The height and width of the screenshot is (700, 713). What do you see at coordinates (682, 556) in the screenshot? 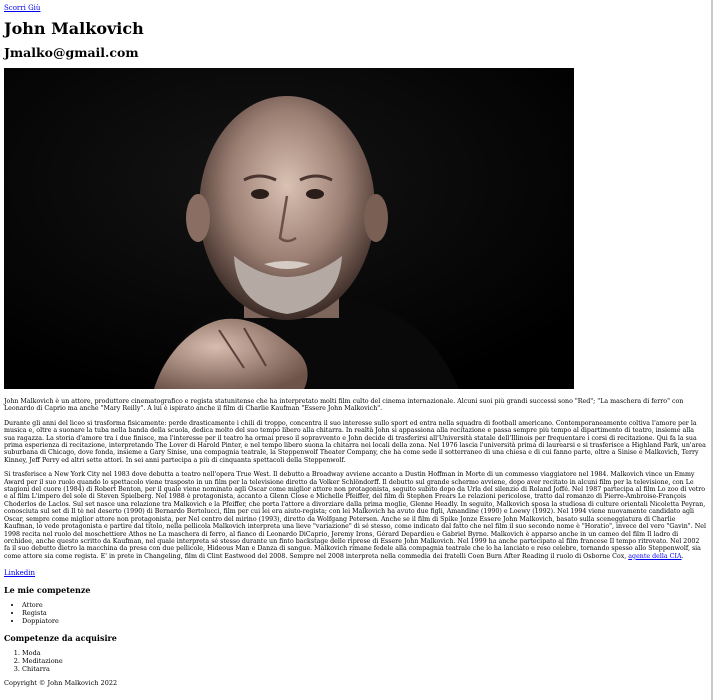
I see `bio-paragraph-3-end: .` at bounding box center [682, 556].